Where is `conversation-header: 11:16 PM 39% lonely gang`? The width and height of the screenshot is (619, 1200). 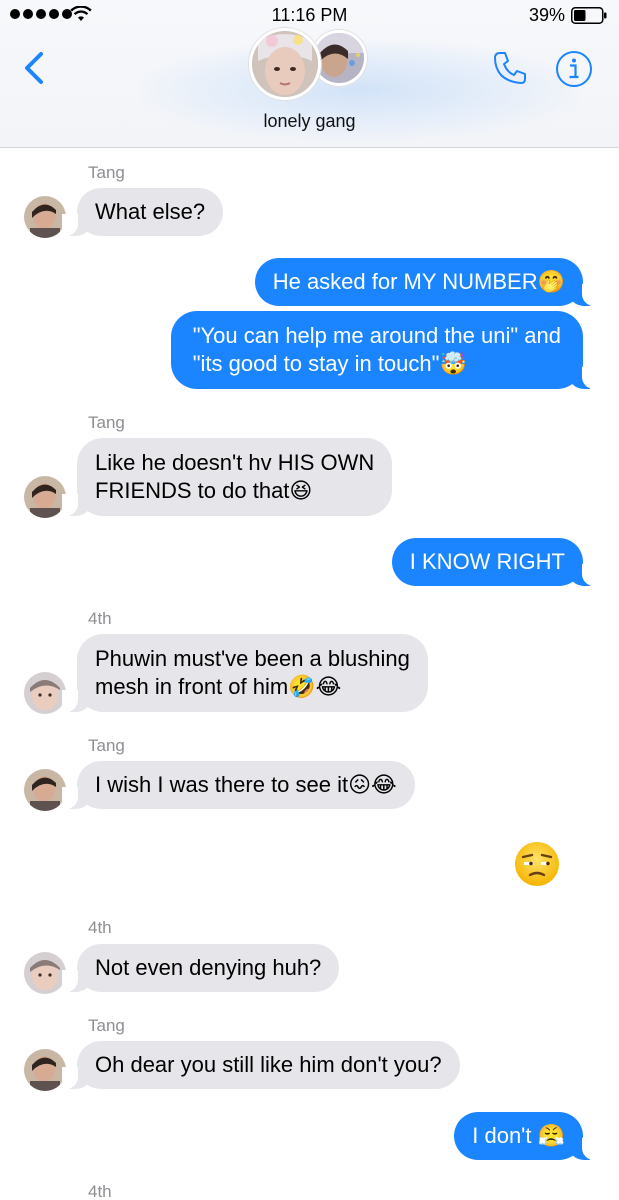
conversation-header: 11:16 PM 39% lonely gang is located at coordinates (309, 74).